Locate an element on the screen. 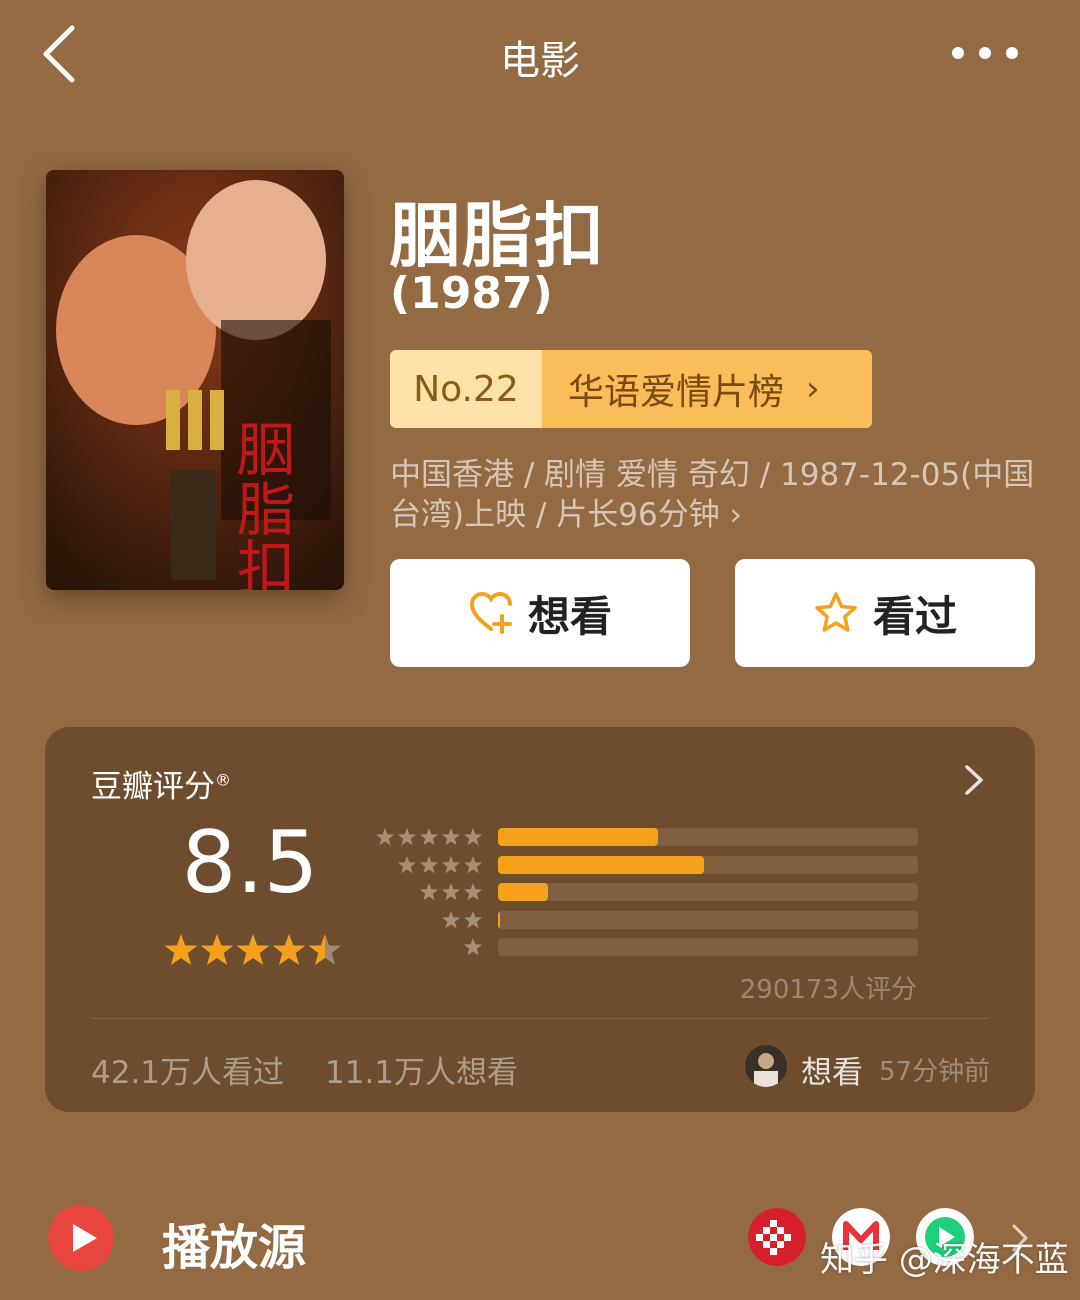  friend-time: 57分钟前 is located at coordinates (935, 1072).